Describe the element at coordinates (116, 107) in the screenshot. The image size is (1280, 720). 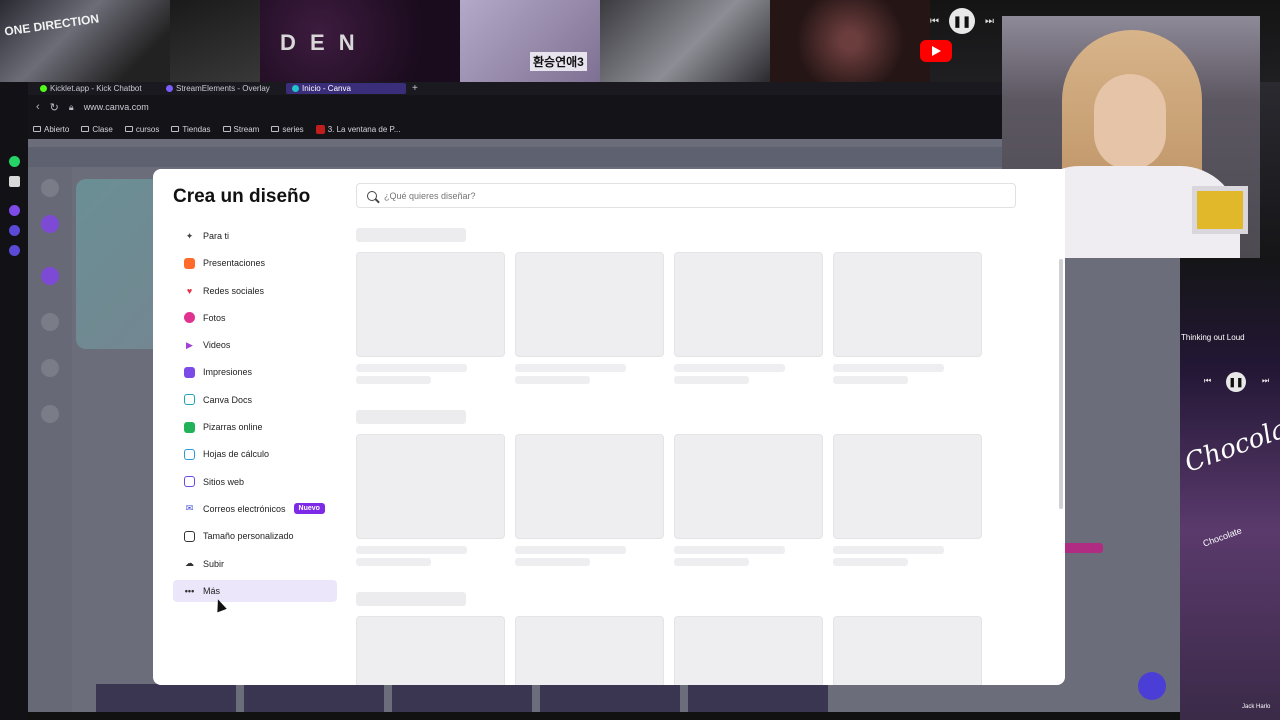
I see `url-text: www.canva.com` at that location.